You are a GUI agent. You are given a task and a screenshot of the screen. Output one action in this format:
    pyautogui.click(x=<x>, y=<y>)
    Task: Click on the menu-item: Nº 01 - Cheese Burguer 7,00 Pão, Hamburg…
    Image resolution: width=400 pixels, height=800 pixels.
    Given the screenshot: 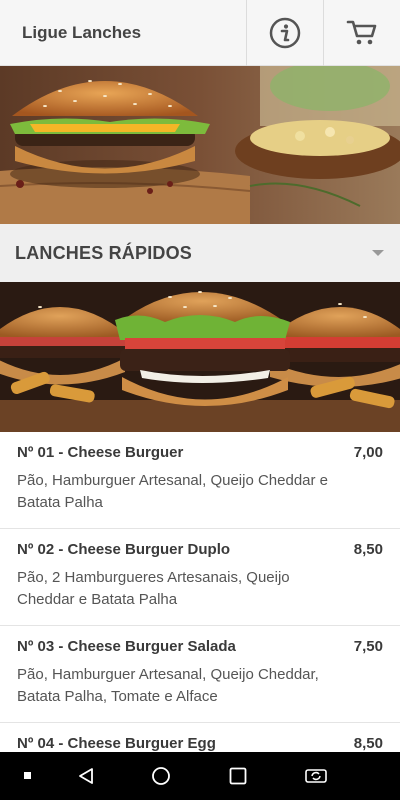 What is the action you would take?
    pyautogui.click(x=200, y=480)
    